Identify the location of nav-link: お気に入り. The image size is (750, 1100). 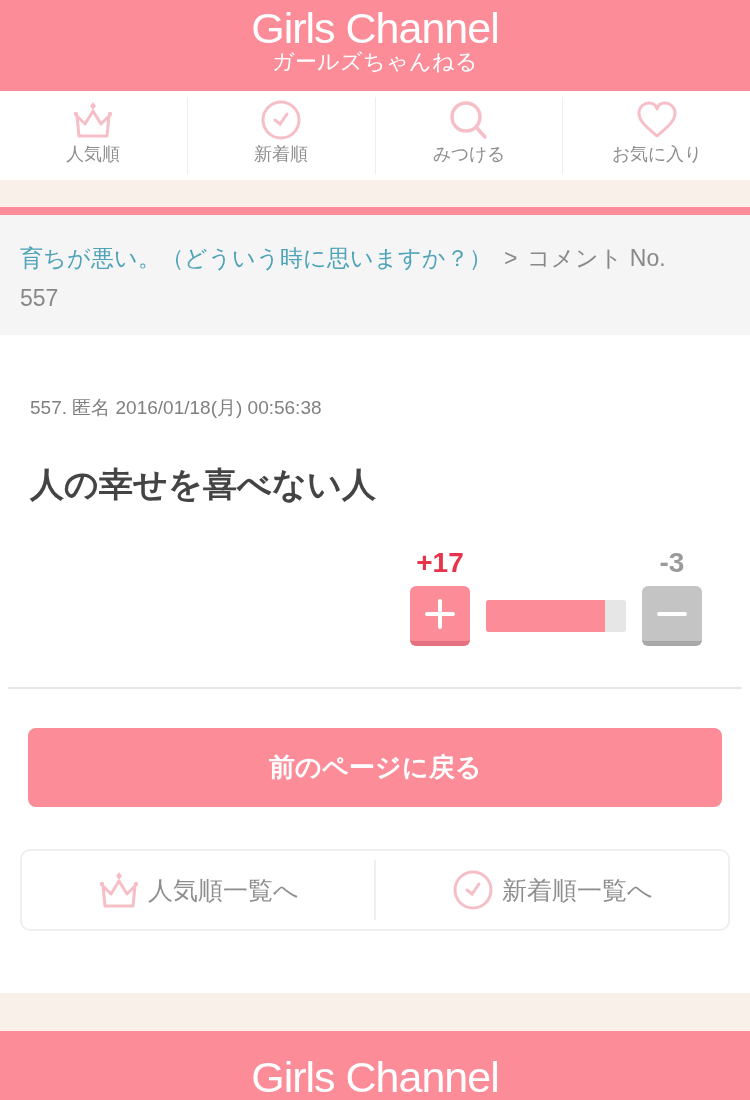
(656, 135).